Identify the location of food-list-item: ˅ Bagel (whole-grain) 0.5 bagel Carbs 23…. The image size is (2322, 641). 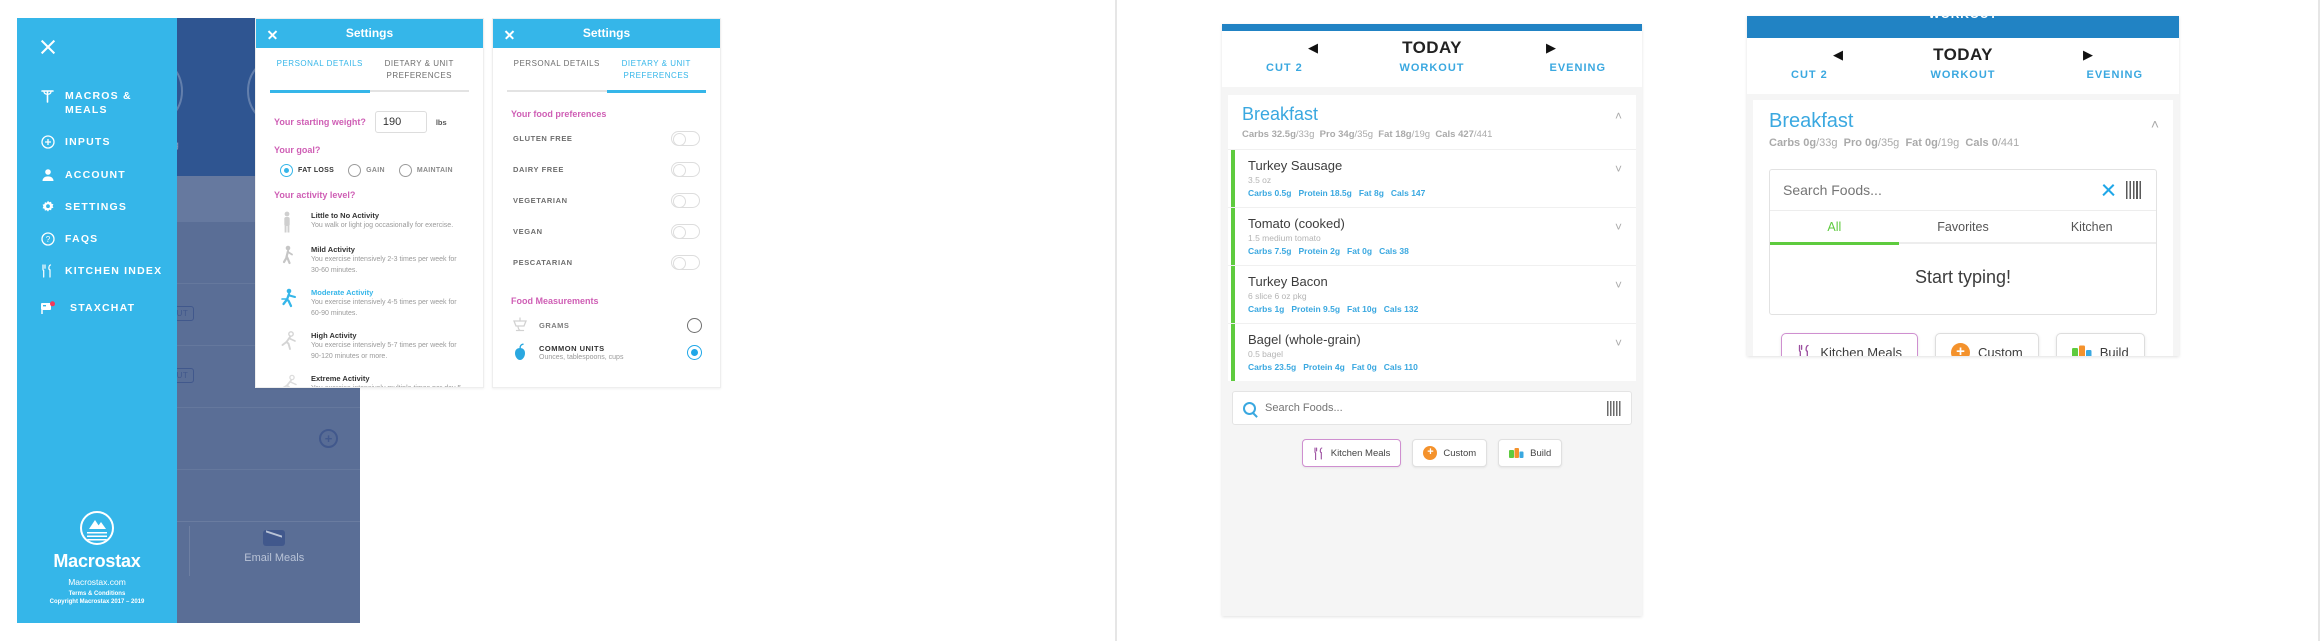
(1432, 352).